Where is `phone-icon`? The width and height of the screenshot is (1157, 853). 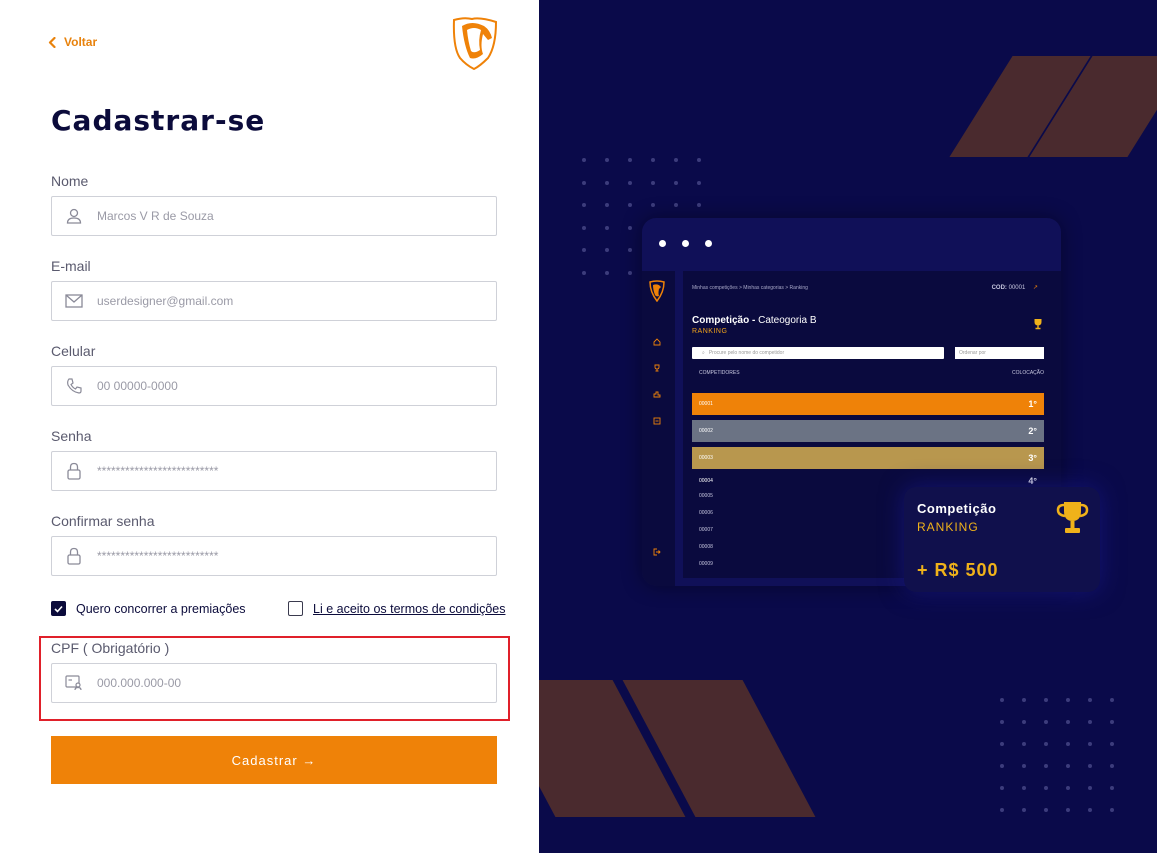
phone-icon is located at coordinates (74, 386).